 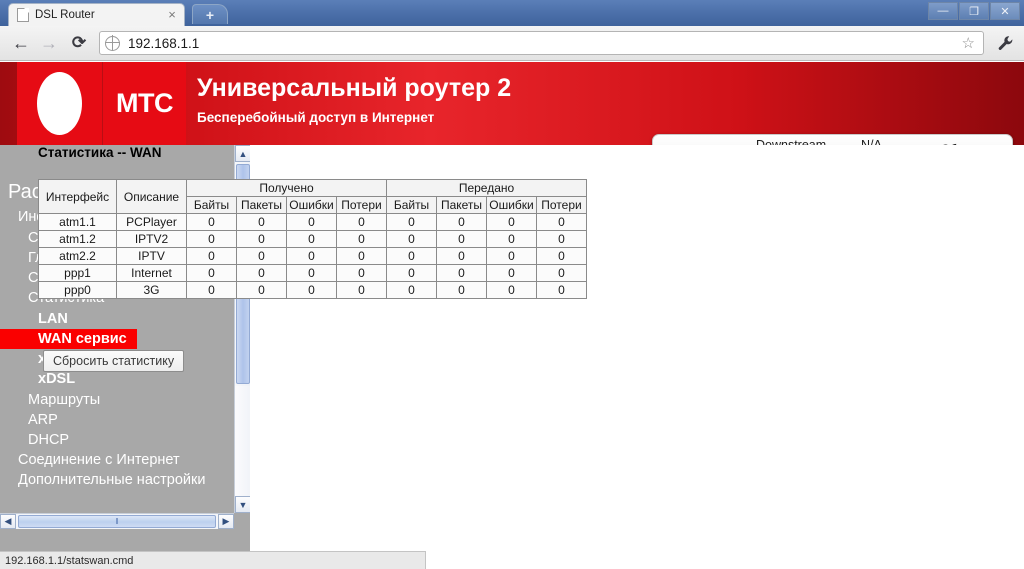 I want to click on page-title: Статистика -- WAN, so click(x=100, y=152).